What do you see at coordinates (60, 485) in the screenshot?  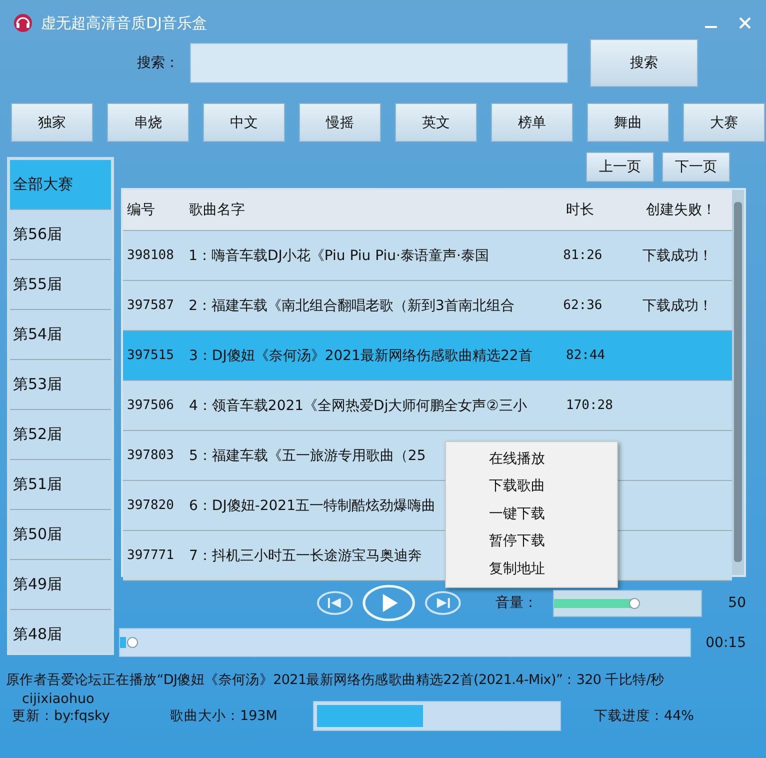 I see `sidebar-item: 第51届` at bounding box center [60, 485].